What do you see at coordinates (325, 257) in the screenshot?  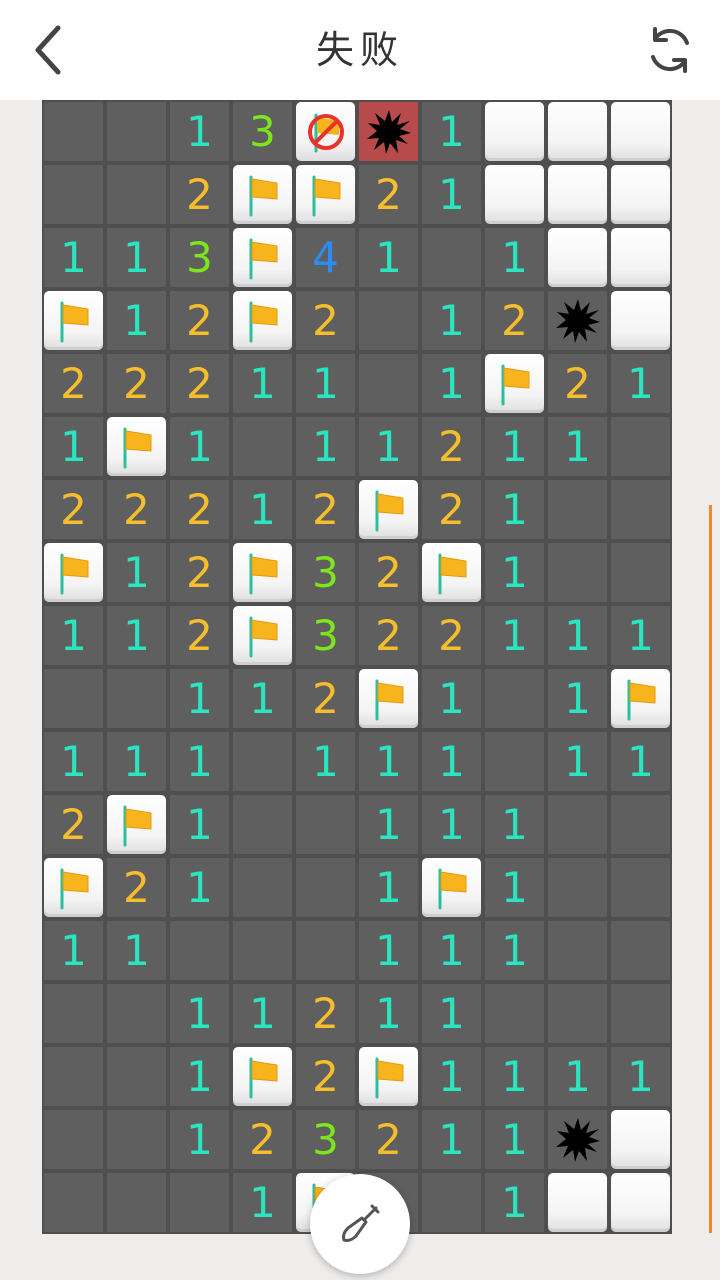 I see `revealed-cell: 4` at bounding box center [325, 257].